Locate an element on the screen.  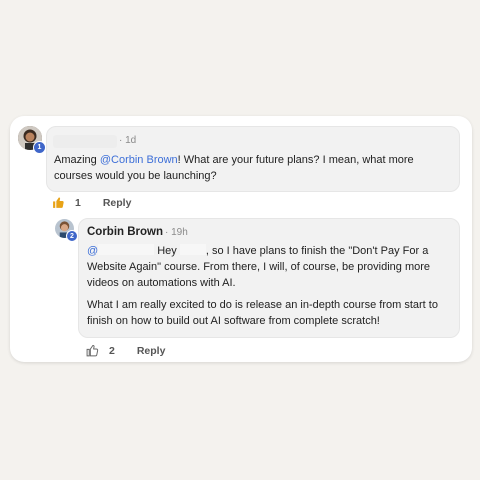
reply-greeting: Hey is located at coordinates (167, 251).